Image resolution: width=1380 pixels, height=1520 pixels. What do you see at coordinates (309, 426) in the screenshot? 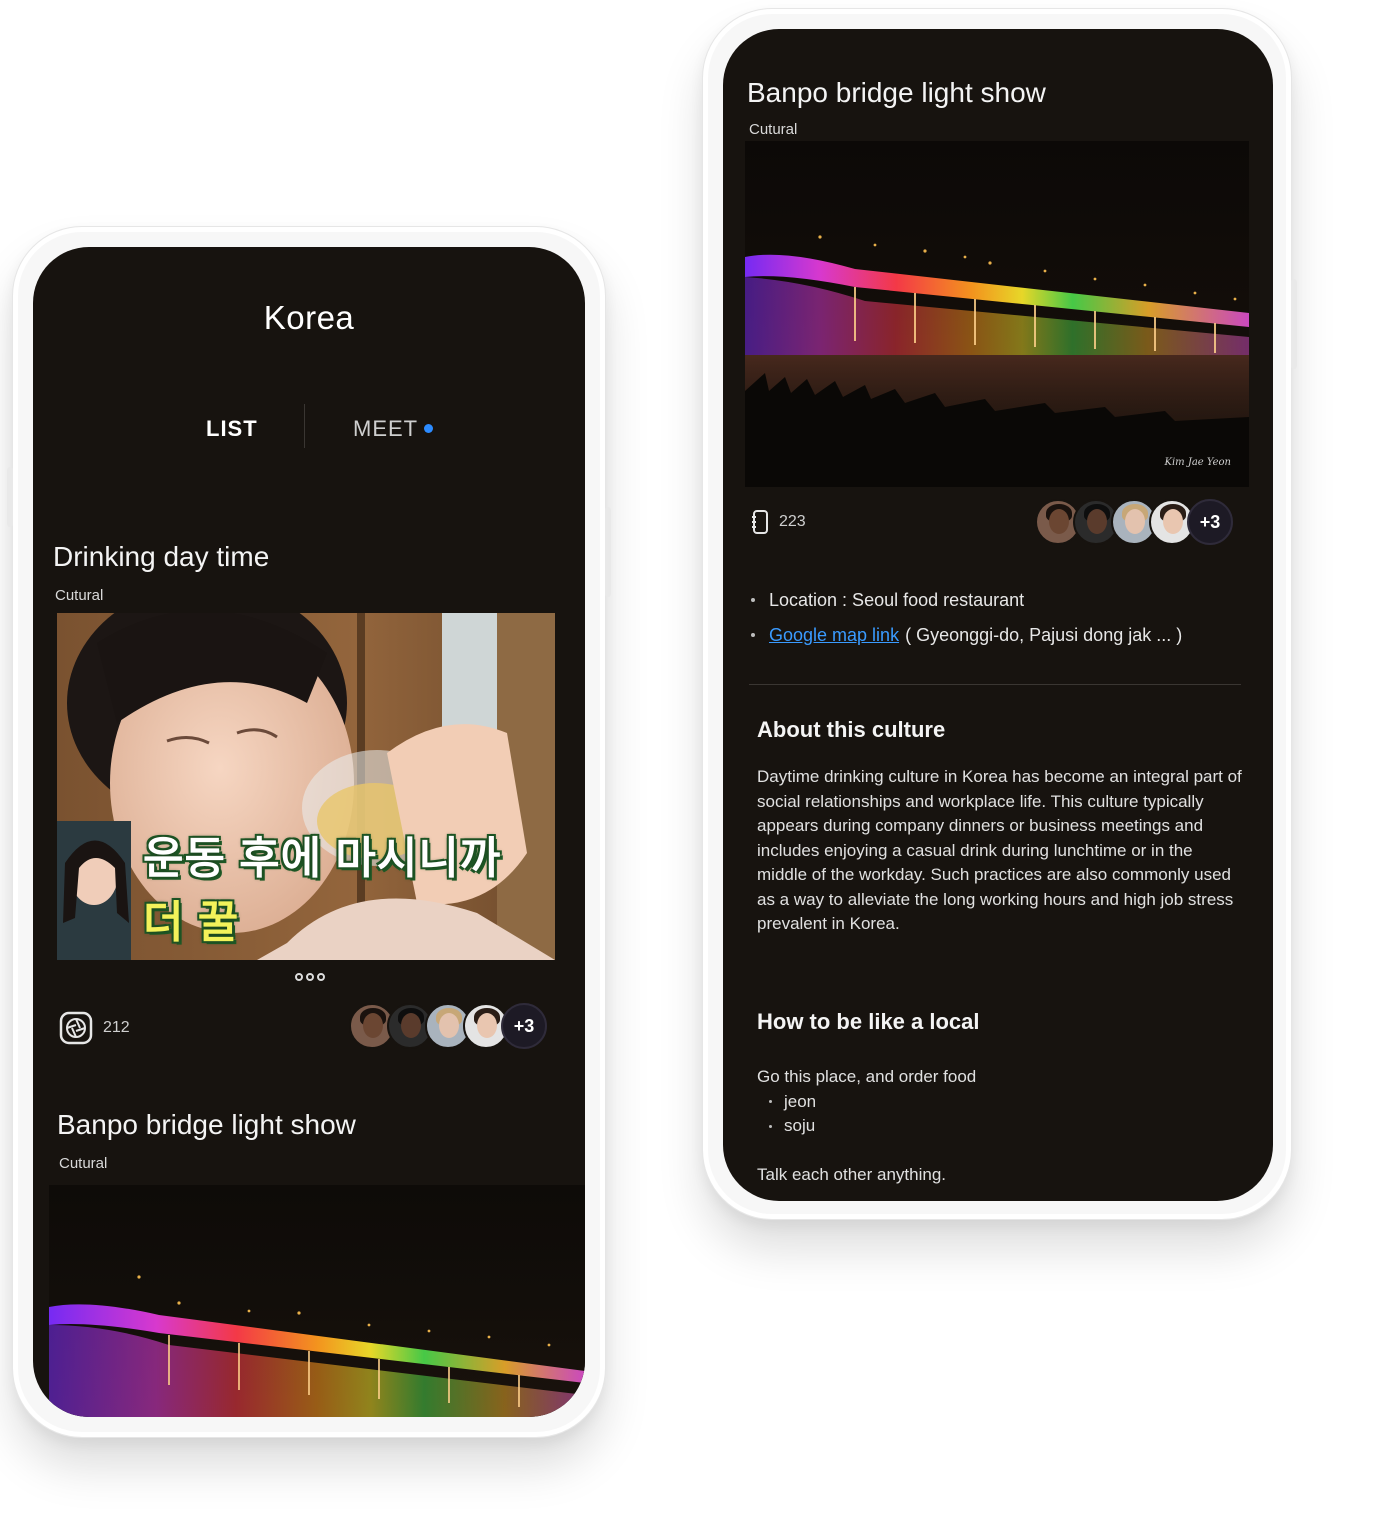
I see `tab-bar: LIST MEET` at bounding box center [309, 426].